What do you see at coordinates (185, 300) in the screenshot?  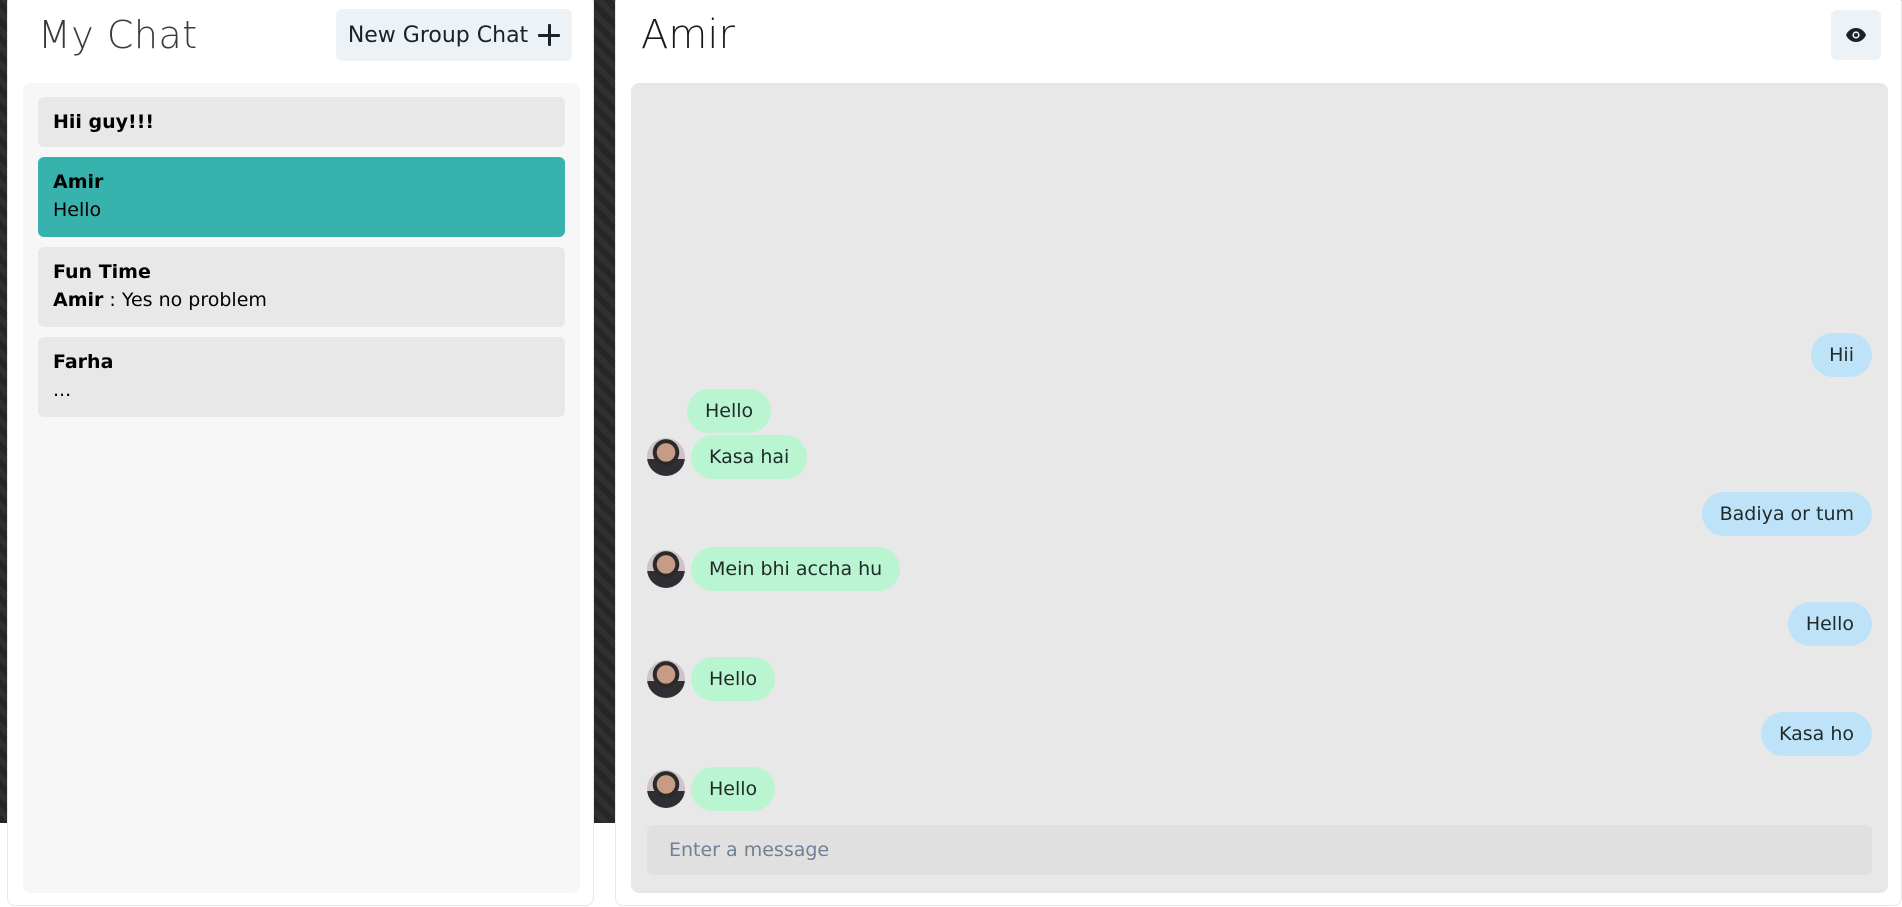 I see `chat-preview-text: : Yes no problem` at bounding box center [185, 300].